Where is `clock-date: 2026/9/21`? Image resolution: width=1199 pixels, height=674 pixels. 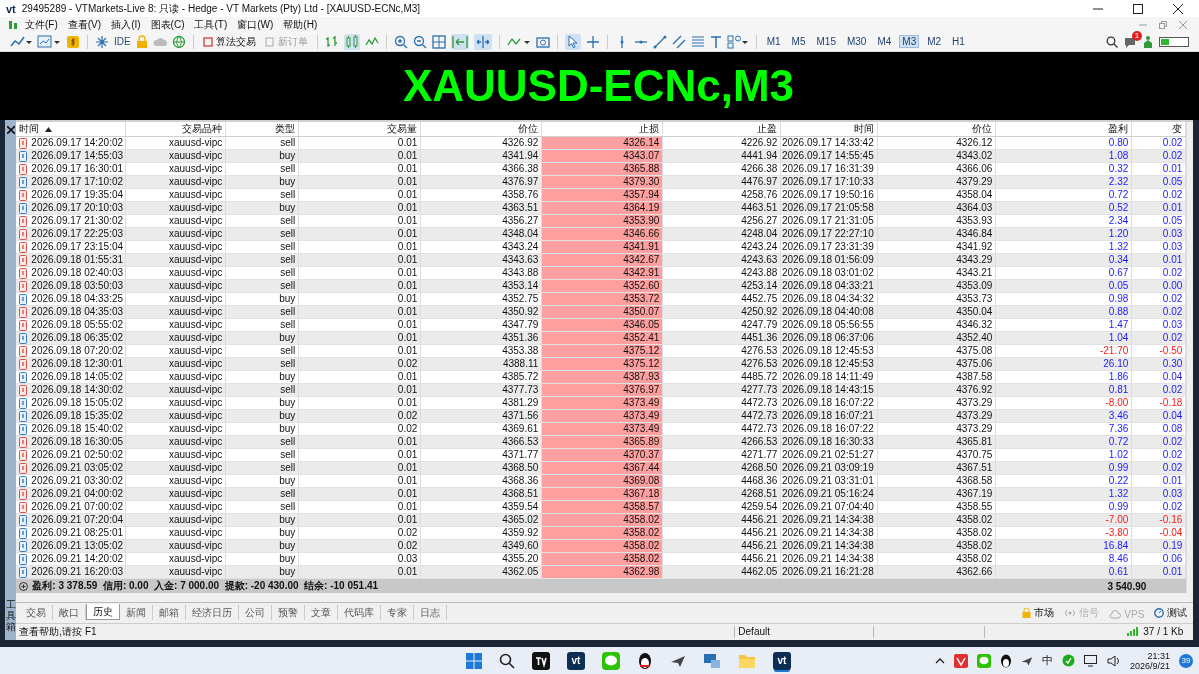 clock-date: 2026/9/21 is located at coordinates (1149, 665).